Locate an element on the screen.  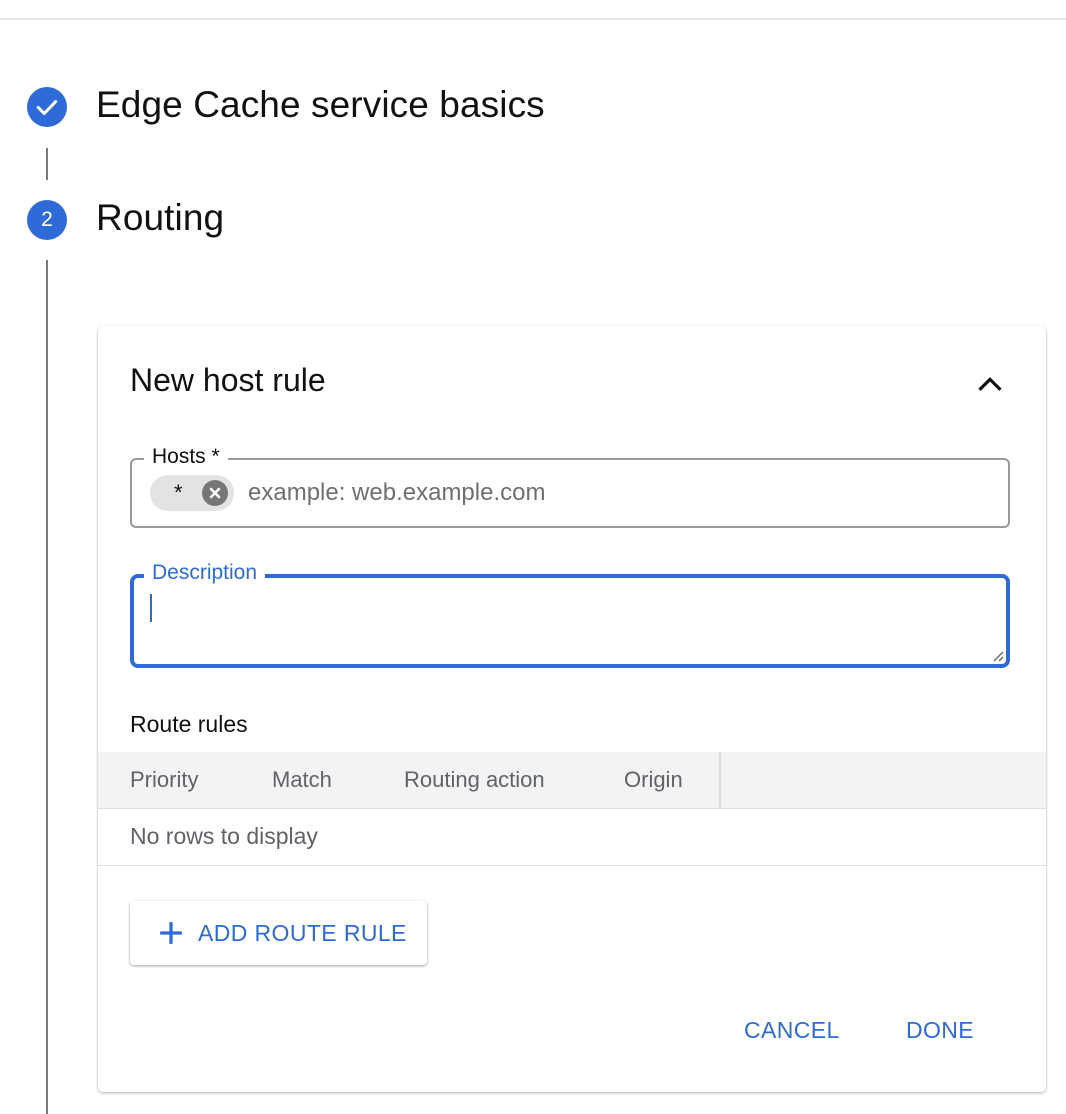
check-icon is located at coordinates (47, 108).